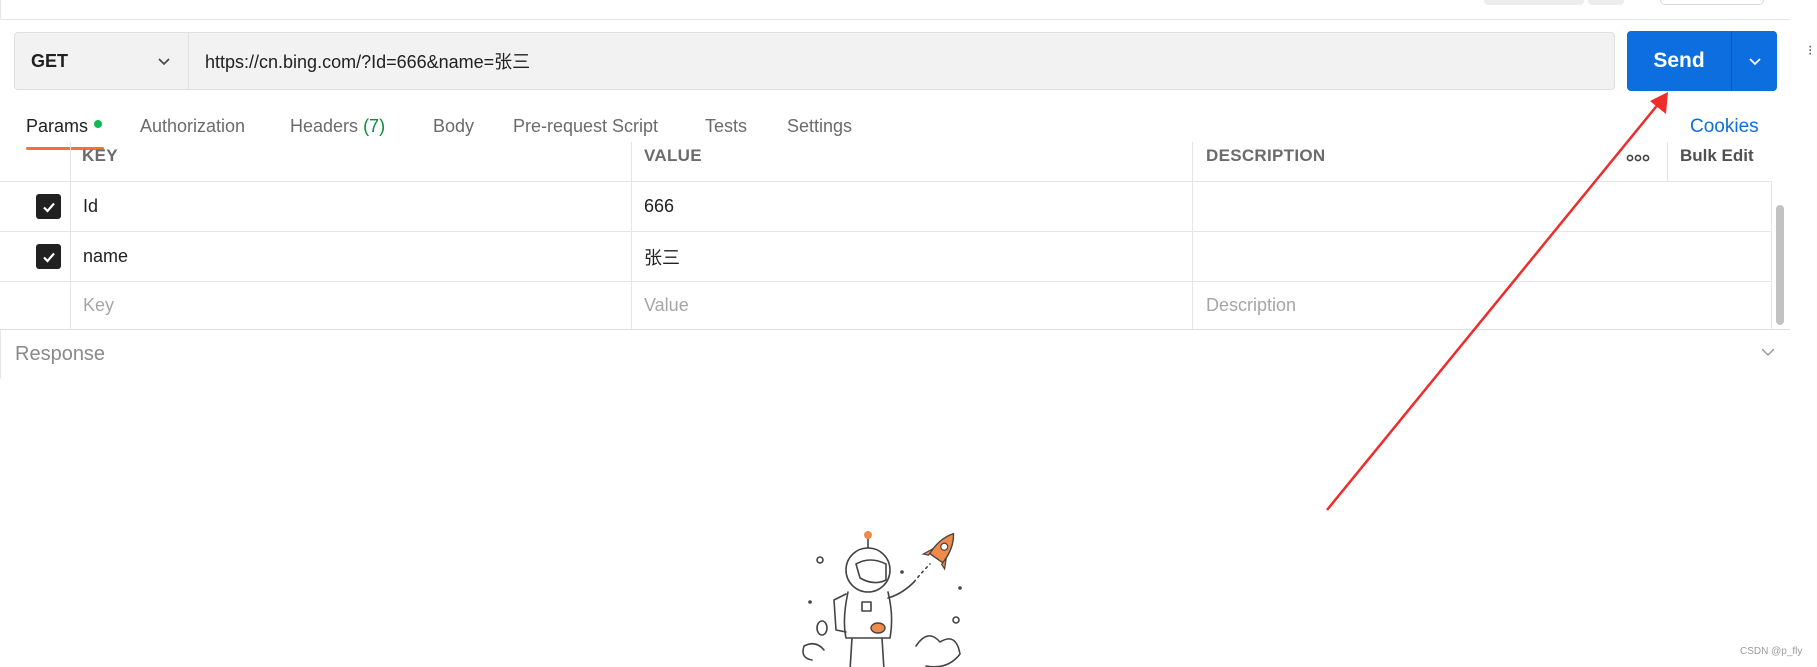 The image size is (1817, 667). Describe the element at coordinates (100, 155) in the screenshot. I see `column-header-key: KEY` at that location.